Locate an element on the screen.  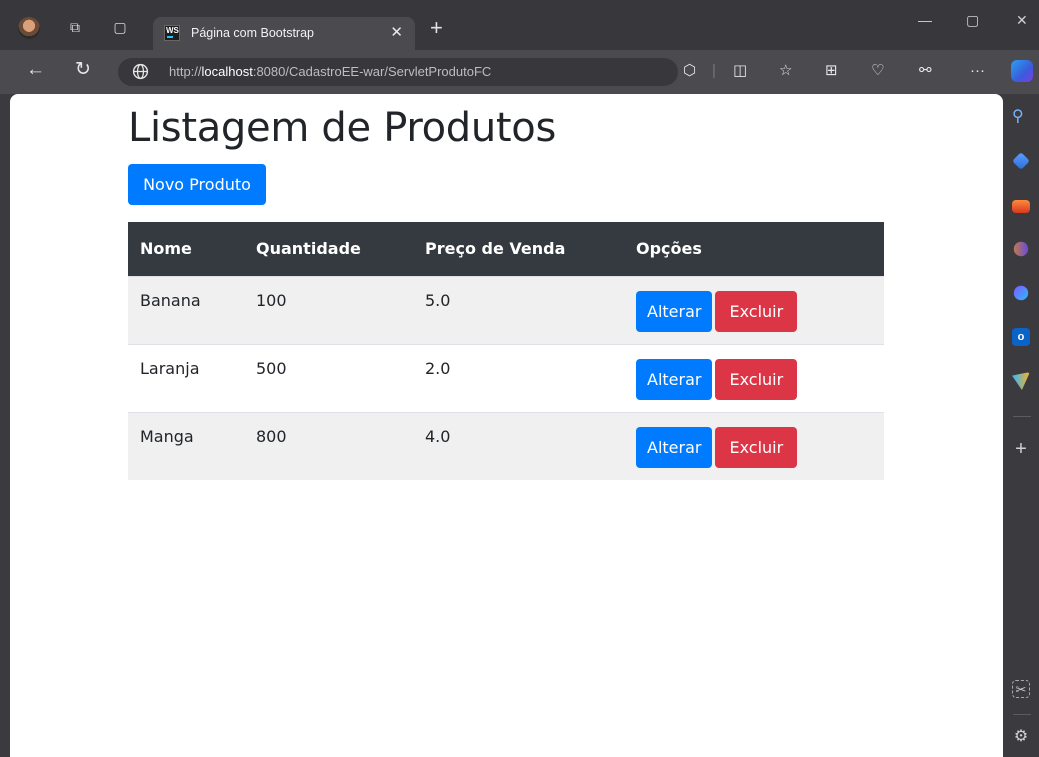
profile-avatar is located at coordinates (29, 28).